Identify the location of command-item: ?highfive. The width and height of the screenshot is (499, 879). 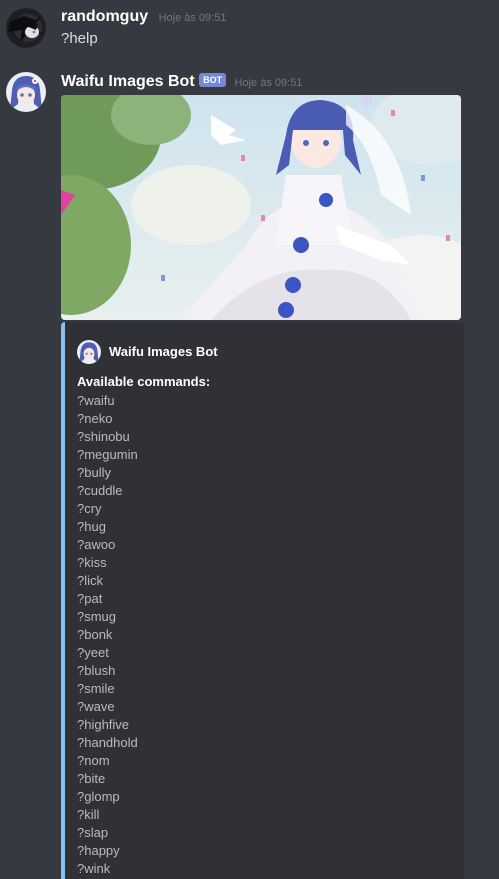
(103, 724).